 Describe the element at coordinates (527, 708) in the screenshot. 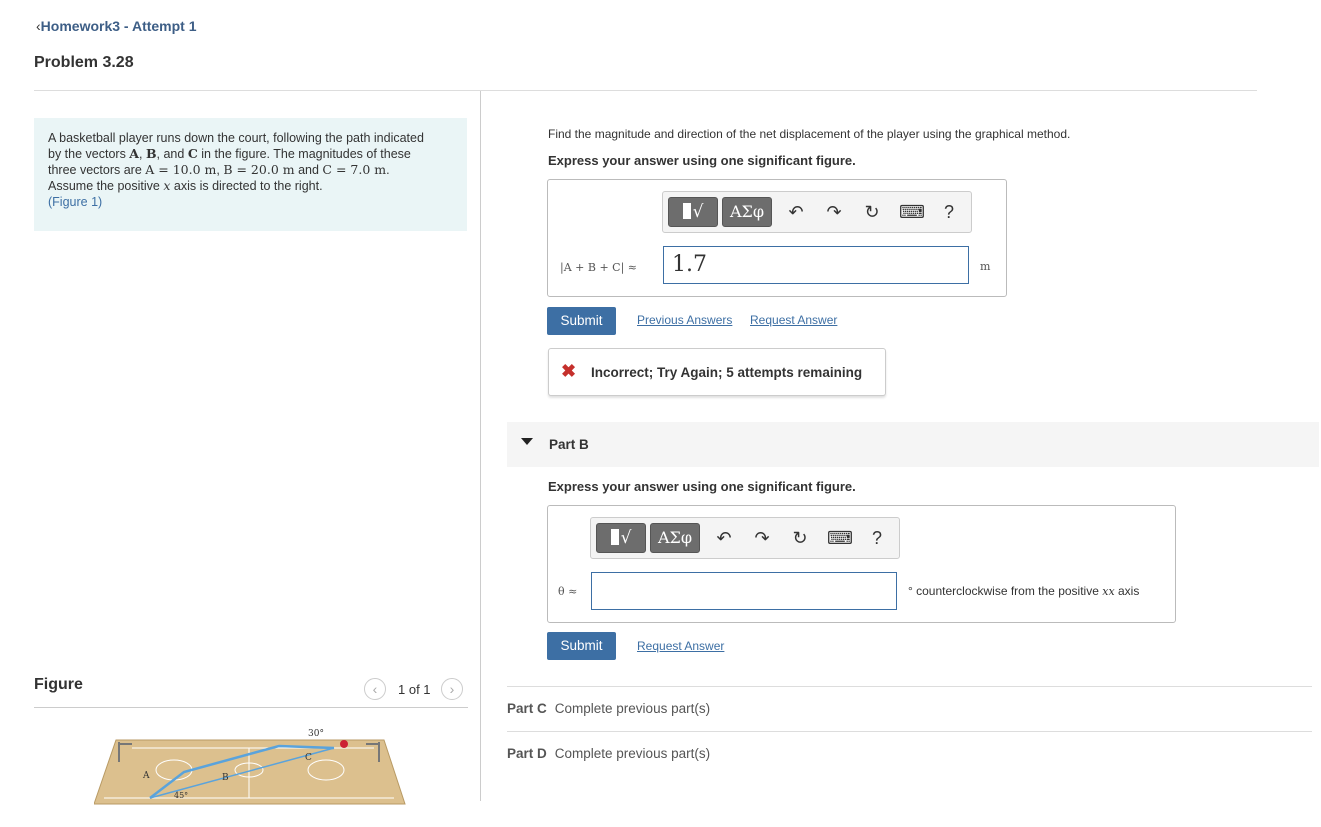

I see `part-c-title: Part C` at that location.